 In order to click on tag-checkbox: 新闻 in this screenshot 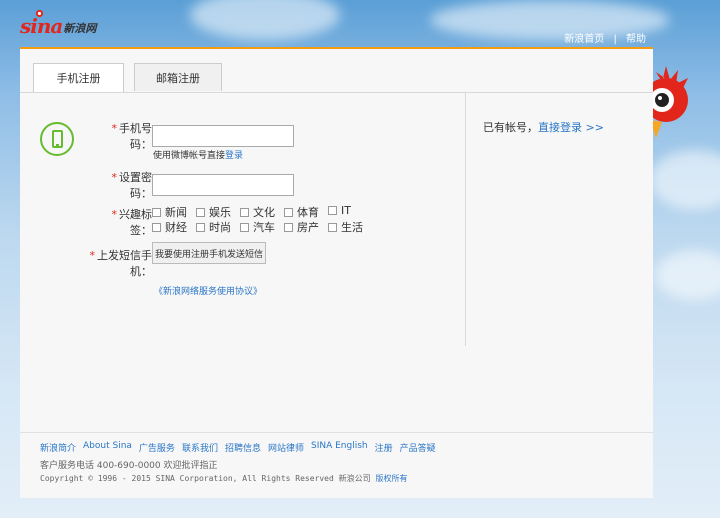, I will do `click(169, 212)`.